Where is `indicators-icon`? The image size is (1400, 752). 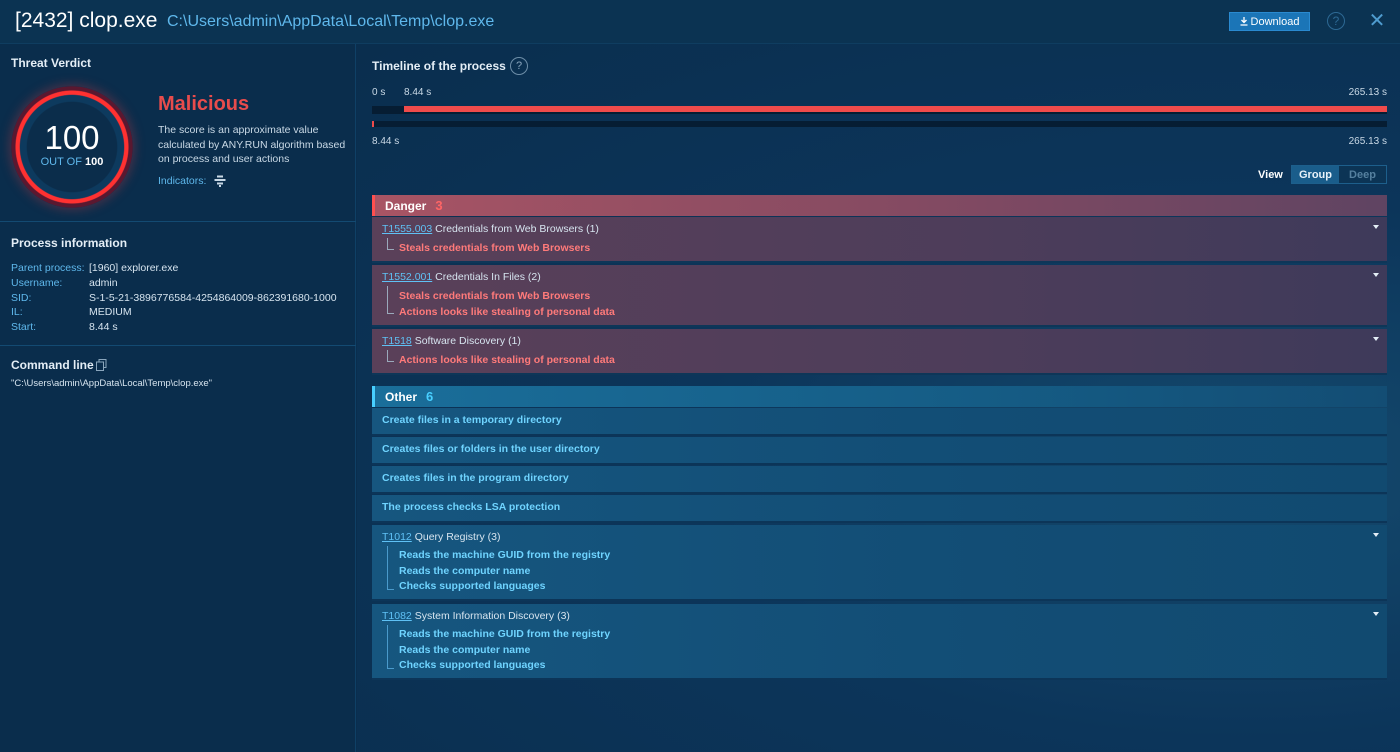 indicators-icon is located at coordinates (220, 181).